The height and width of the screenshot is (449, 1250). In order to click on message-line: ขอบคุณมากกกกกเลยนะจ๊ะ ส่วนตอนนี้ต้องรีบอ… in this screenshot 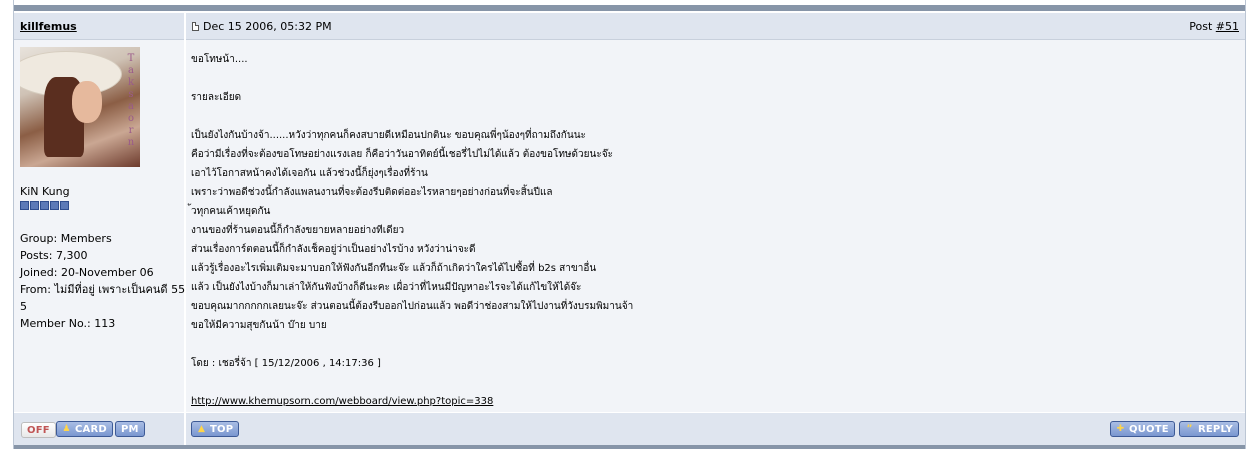, I will do `click(412, 306)`.